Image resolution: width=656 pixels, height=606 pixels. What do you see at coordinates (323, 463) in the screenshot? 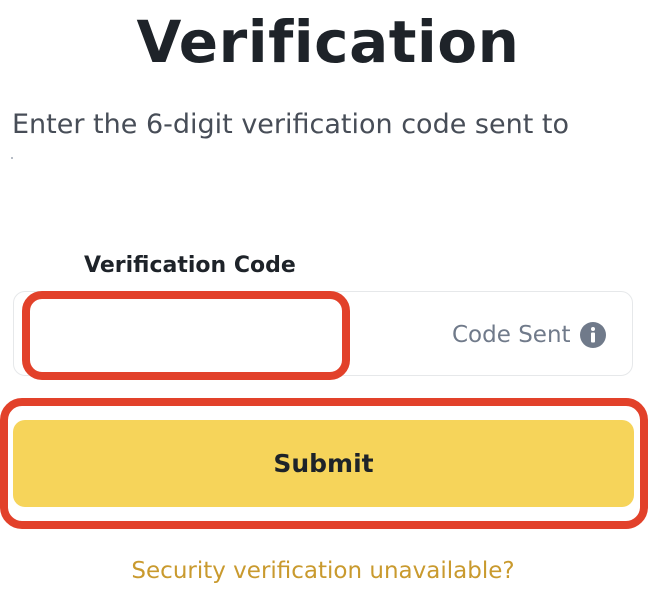
I see `submit-button: Submit` at bounding box center [323, 463].